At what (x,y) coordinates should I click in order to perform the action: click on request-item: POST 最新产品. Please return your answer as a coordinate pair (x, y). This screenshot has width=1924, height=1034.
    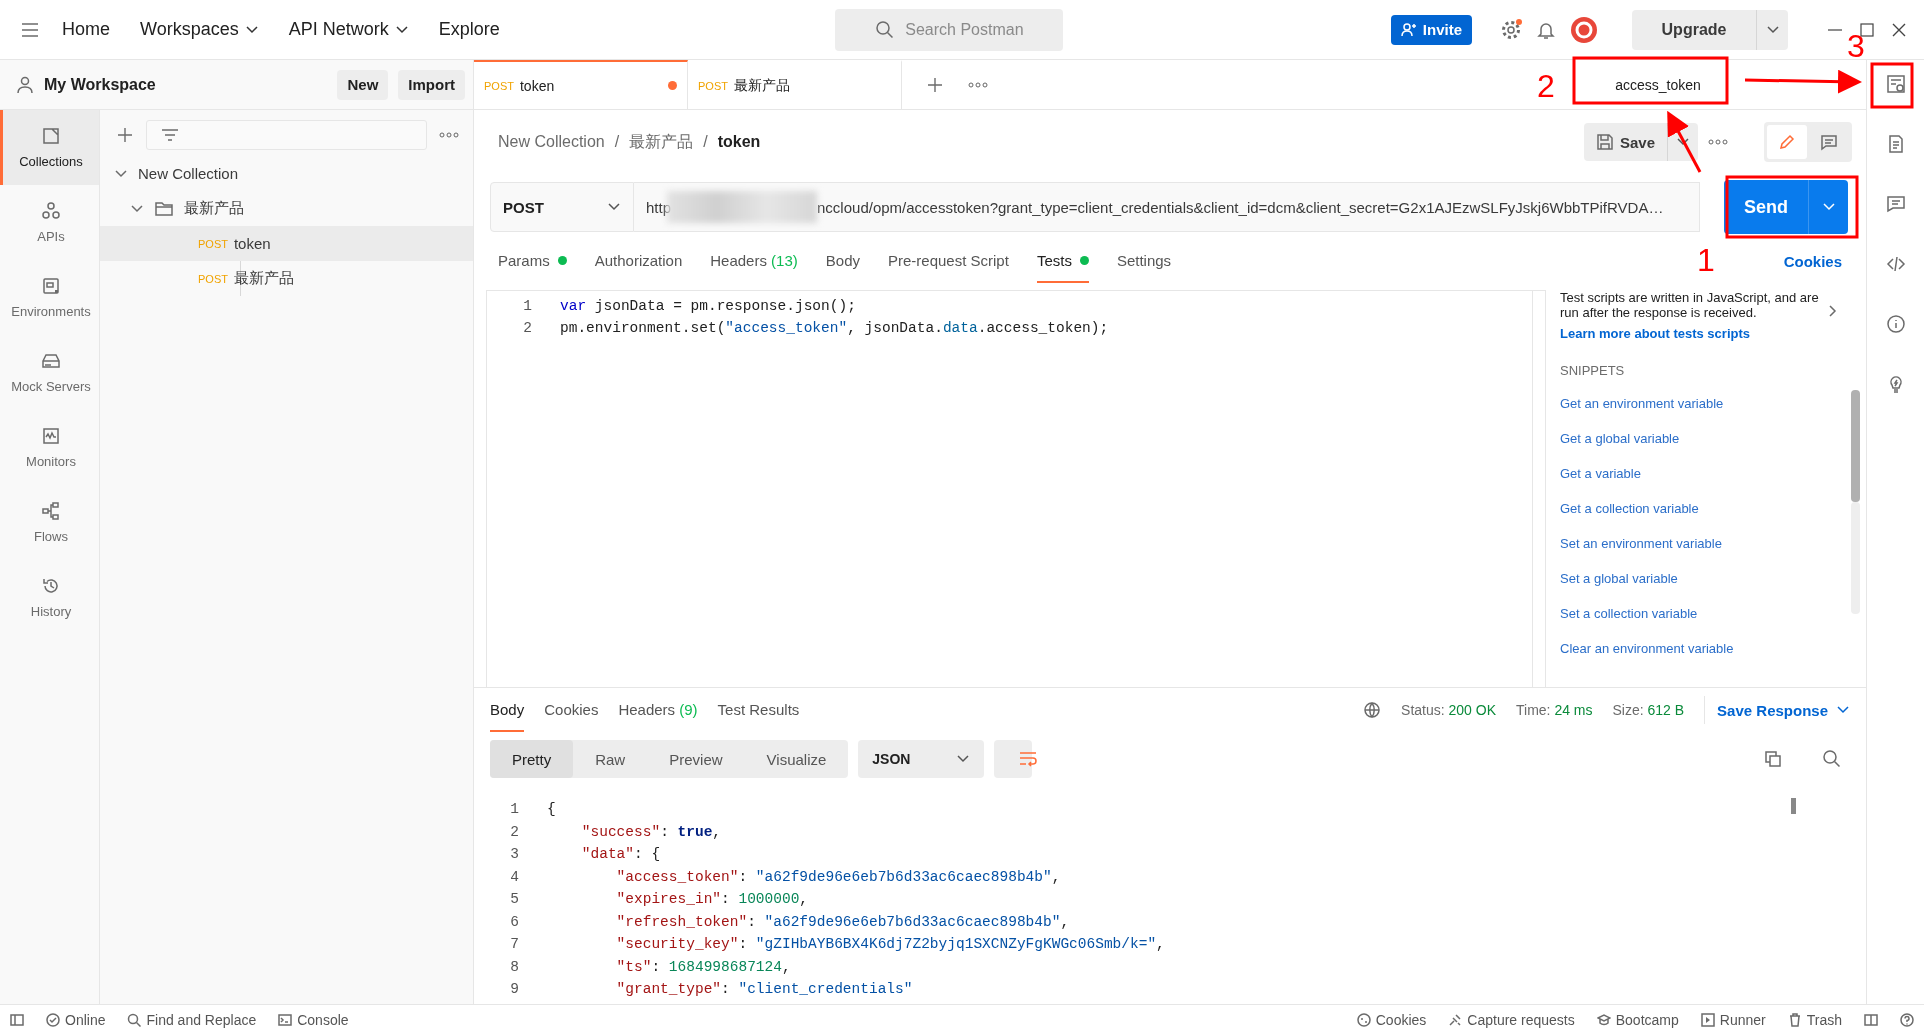
    Looking at the image, I should click on (286, 278).